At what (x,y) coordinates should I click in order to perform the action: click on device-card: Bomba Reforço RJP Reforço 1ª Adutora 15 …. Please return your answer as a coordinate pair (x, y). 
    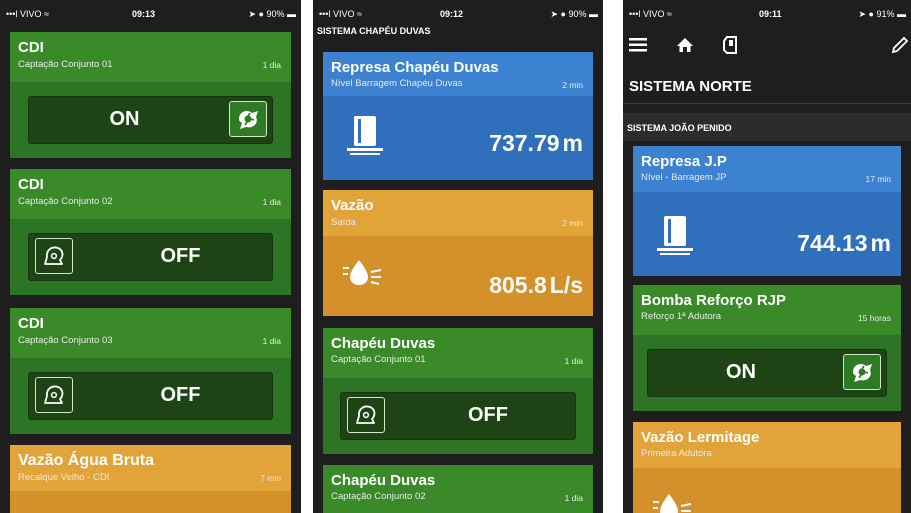
    Looking at the image, I should click on (767, 348).